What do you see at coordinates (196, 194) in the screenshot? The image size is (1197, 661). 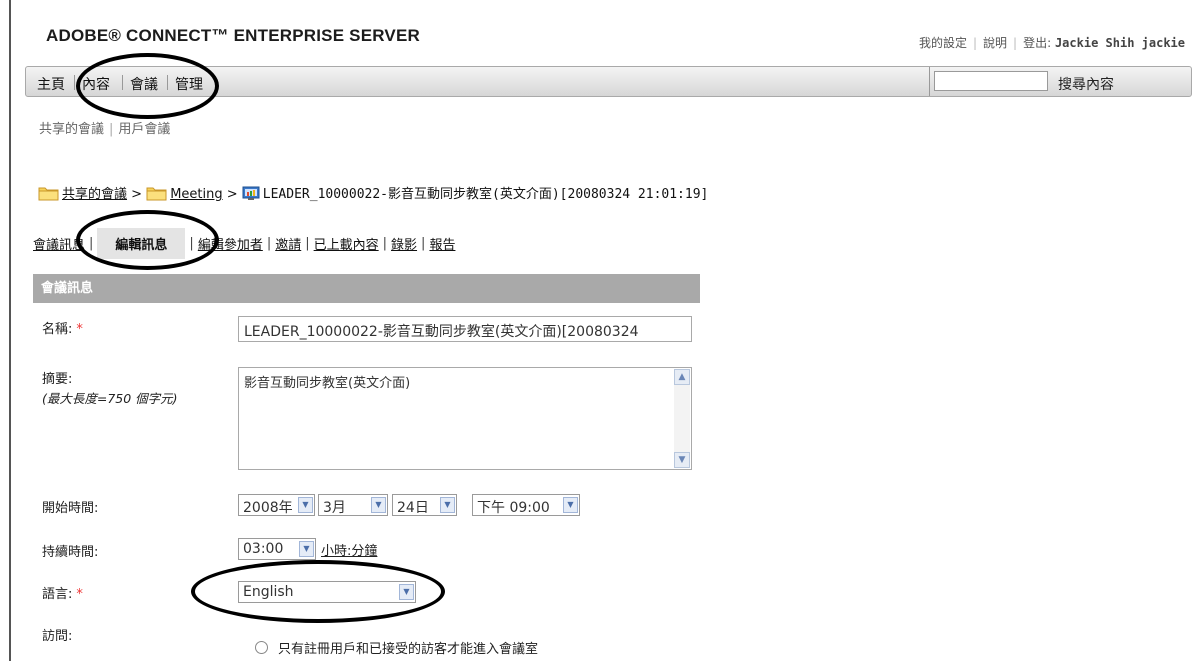 I see `breadcrumb-meeting-folder-link: Meeting` at bounding box center [196, 194].